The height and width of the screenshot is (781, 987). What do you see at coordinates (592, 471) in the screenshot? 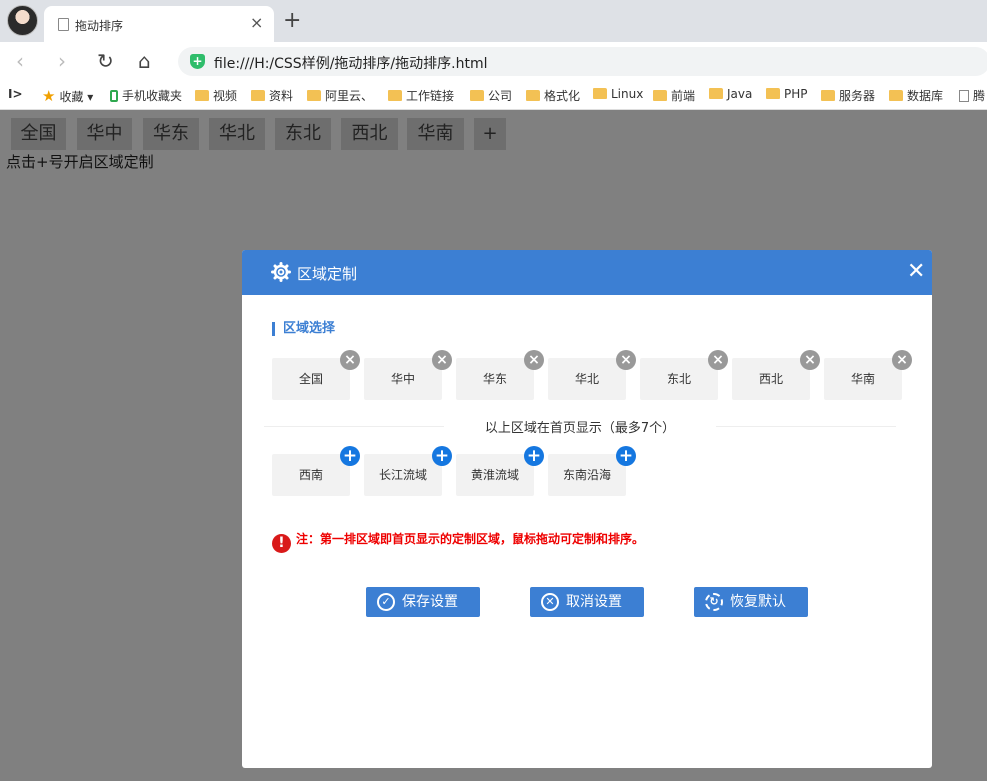
I see `available-region-chip: 东南沿海 +` at bounding box center [592, 471].